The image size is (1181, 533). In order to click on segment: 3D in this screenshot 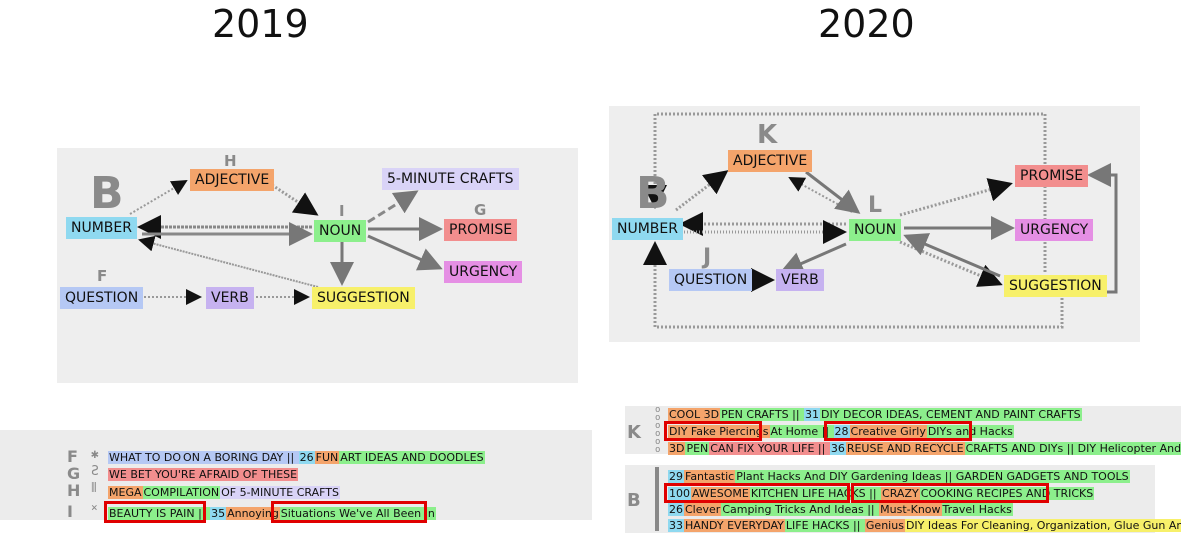, I will do `click(677, 448)`.